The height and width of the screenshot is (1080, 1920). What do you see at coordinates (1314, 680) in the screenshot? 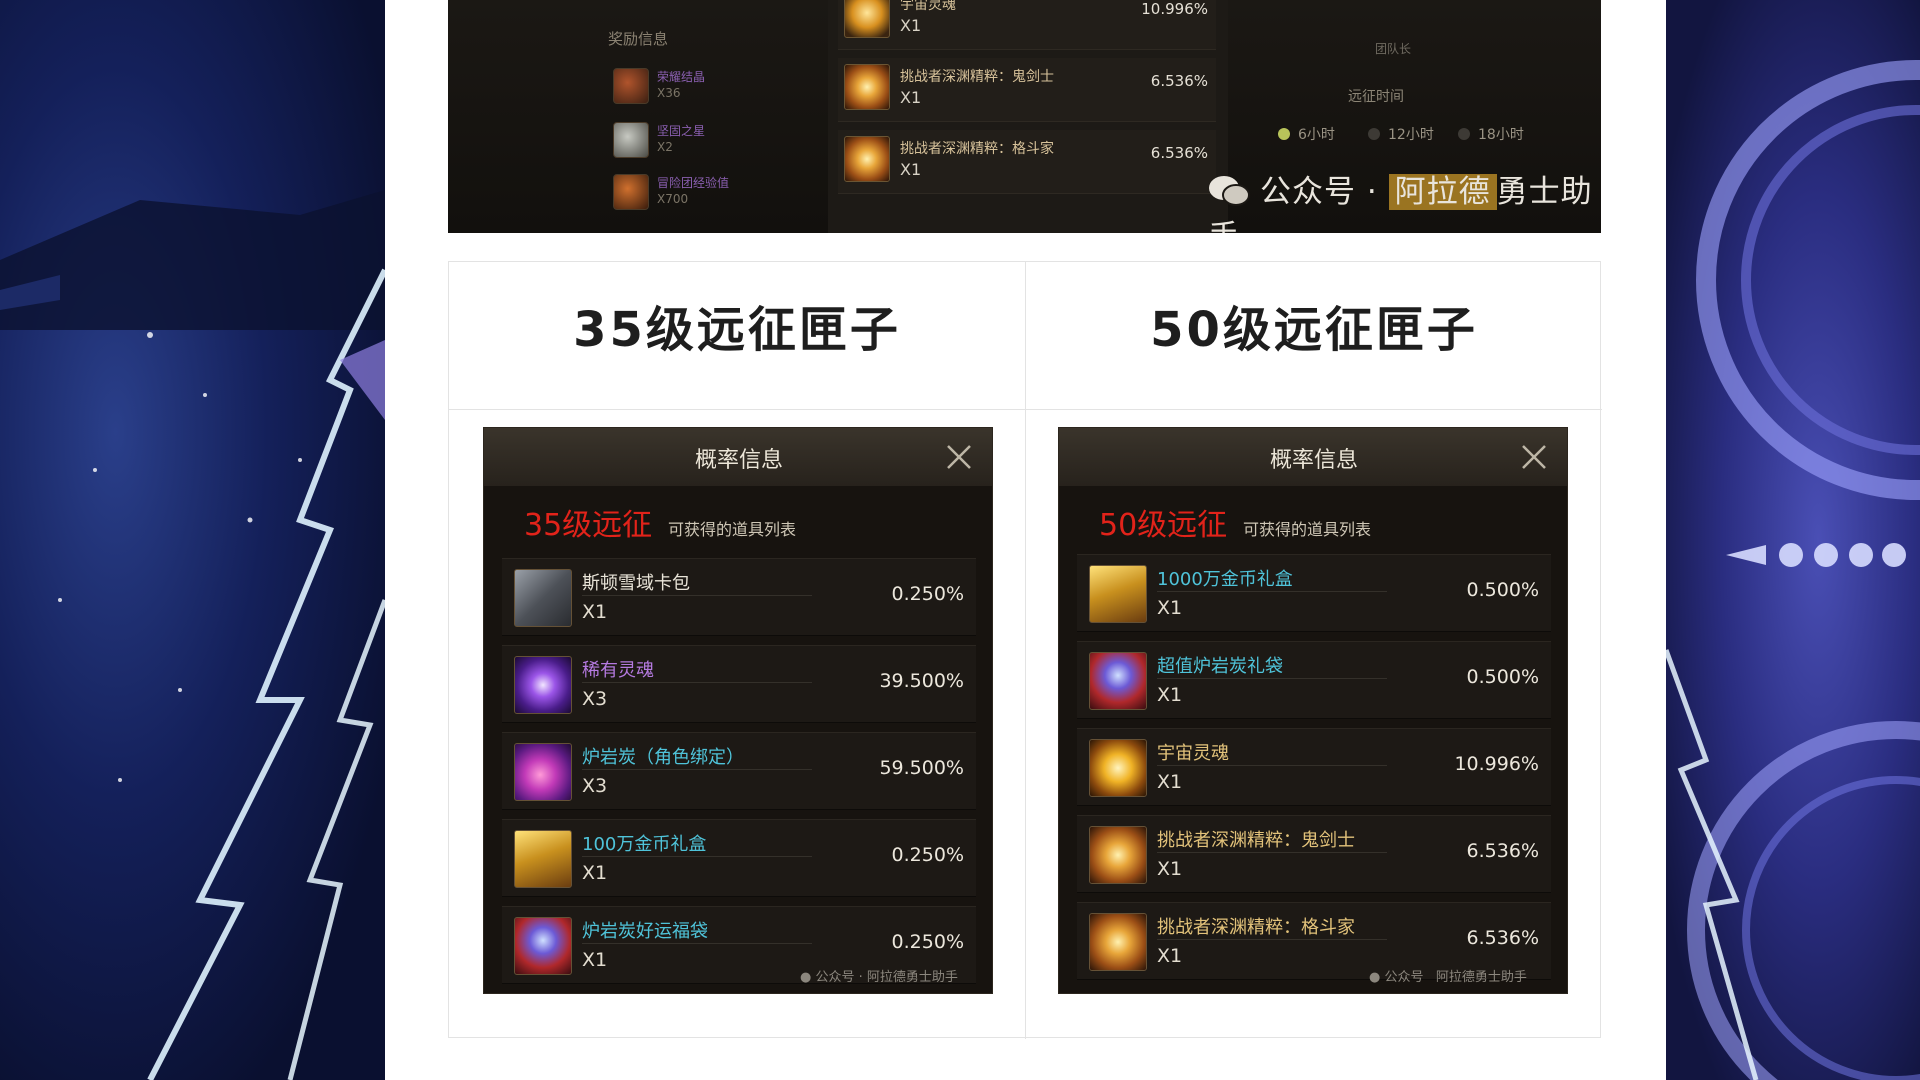
I see `list-item: 超值炉岩炭礼袋 X1 0.500%` at bounding box center [1314, 680].